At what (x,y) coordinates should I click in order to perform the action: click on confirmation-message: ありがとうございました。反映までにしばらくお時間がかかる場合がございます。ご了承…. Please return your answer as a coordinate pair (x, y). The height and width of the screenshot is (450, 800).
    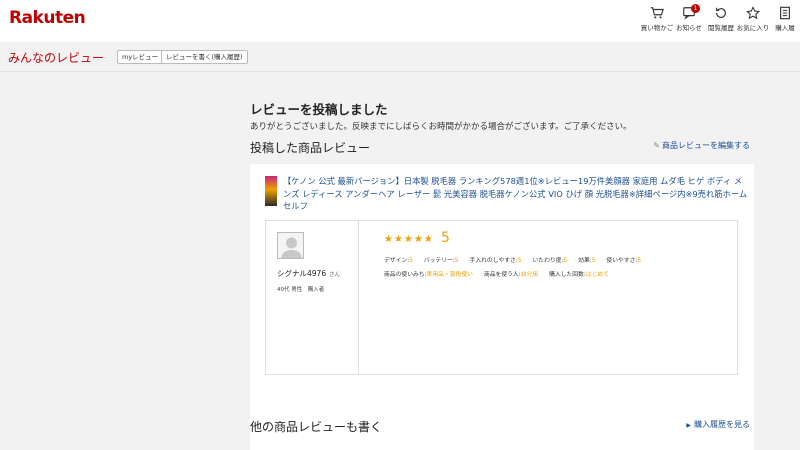
    Looking at the image, I should click on (441, 127).